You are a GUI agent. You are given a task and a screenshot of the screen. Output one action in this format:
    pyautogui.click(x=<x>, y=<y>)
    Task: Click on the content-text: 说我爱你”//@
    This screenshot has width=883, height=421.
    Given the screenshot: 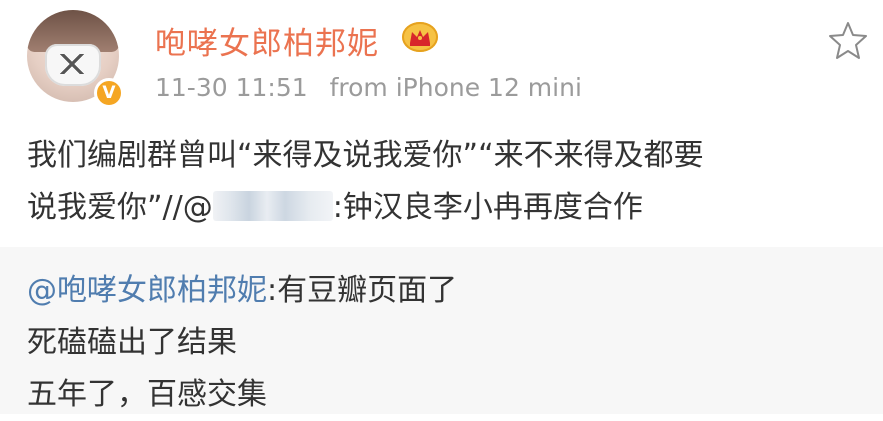 What is the action you would take?
    pyautogui.click(x=120, y=207)
    